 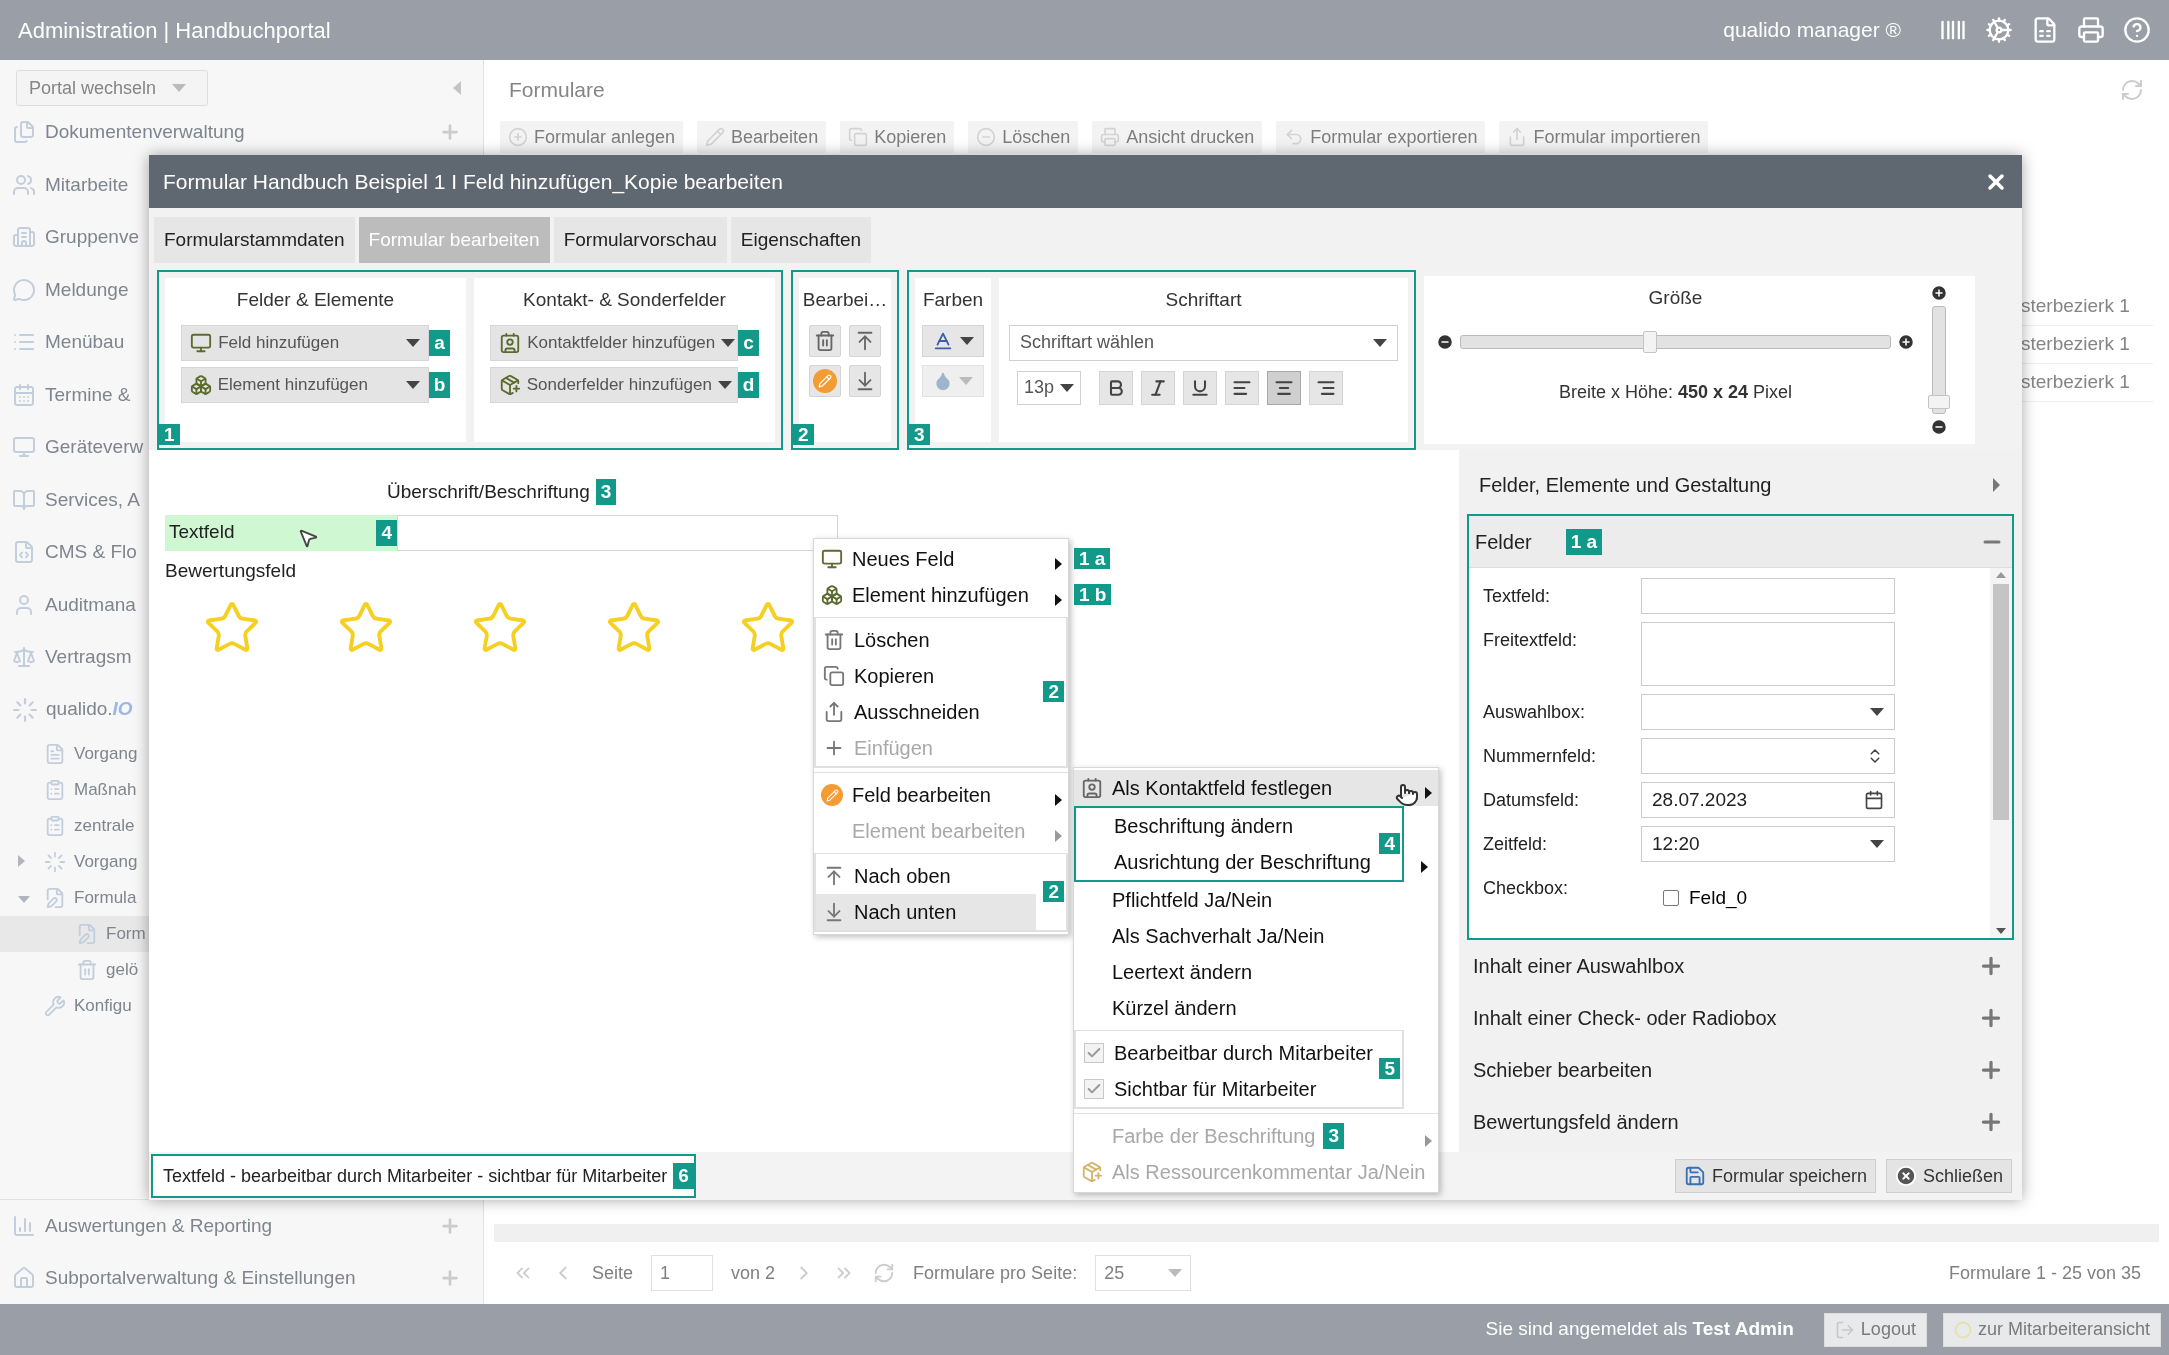 I want to click on panel-title: Farben, so click(x=953, y=300).